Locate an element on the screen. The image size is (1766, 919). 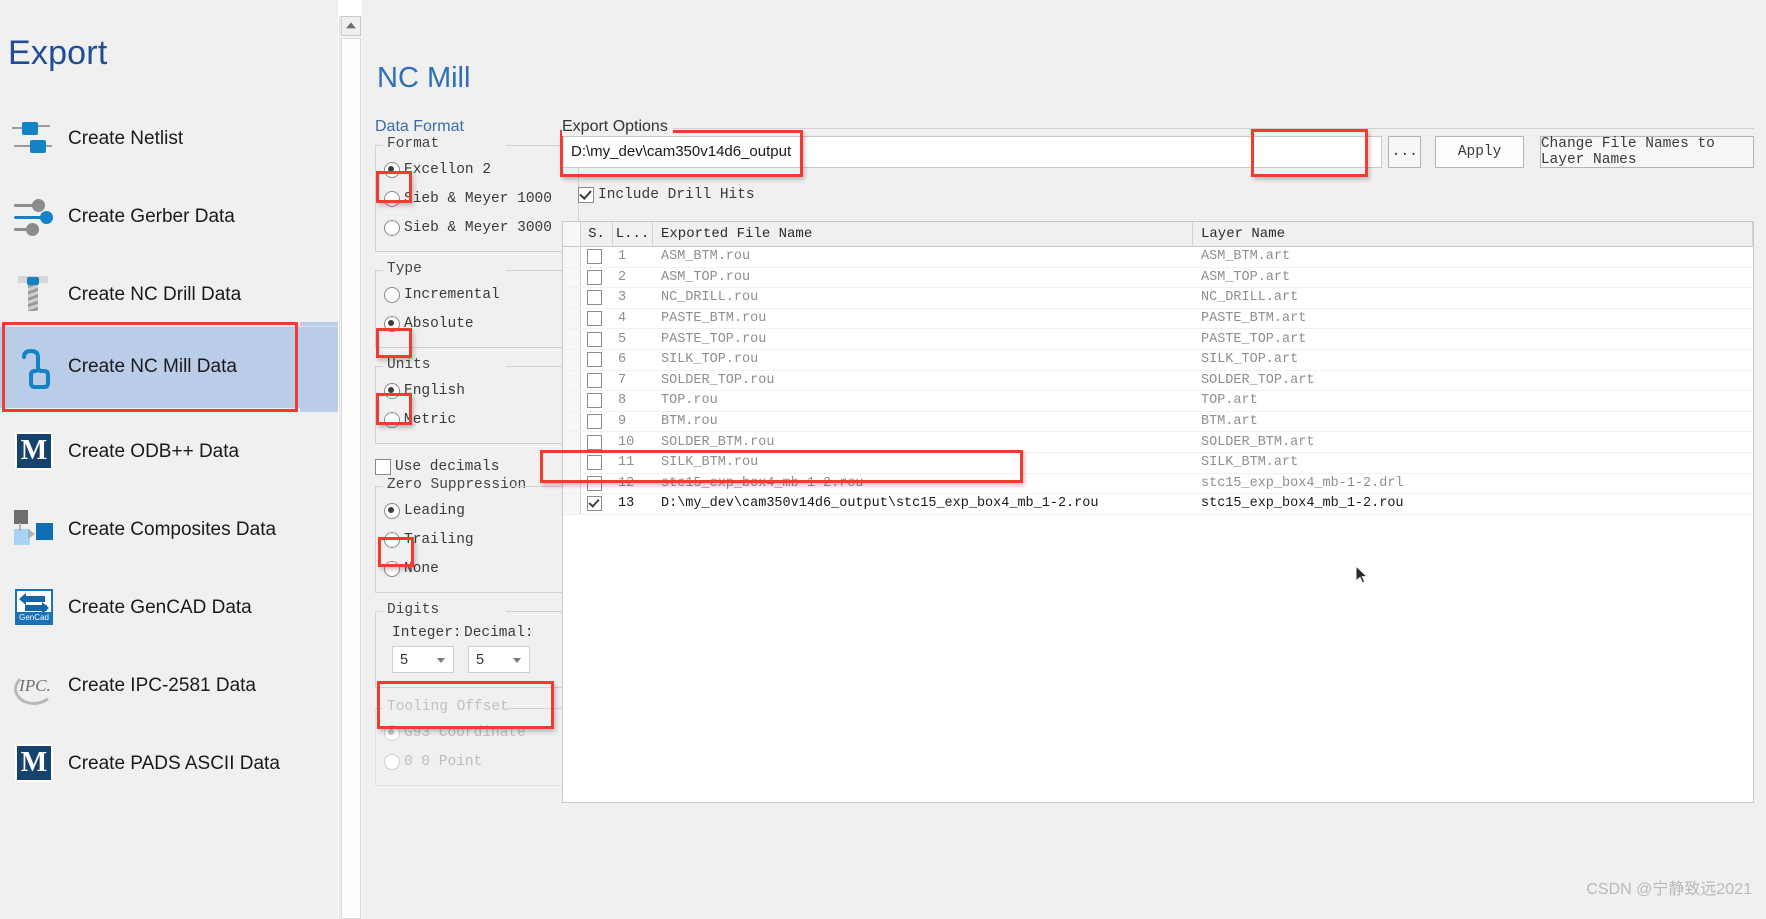
table-row: 2 ASM_TOP.rou ASM_TOP.art is located at coordinates (1158, 278).